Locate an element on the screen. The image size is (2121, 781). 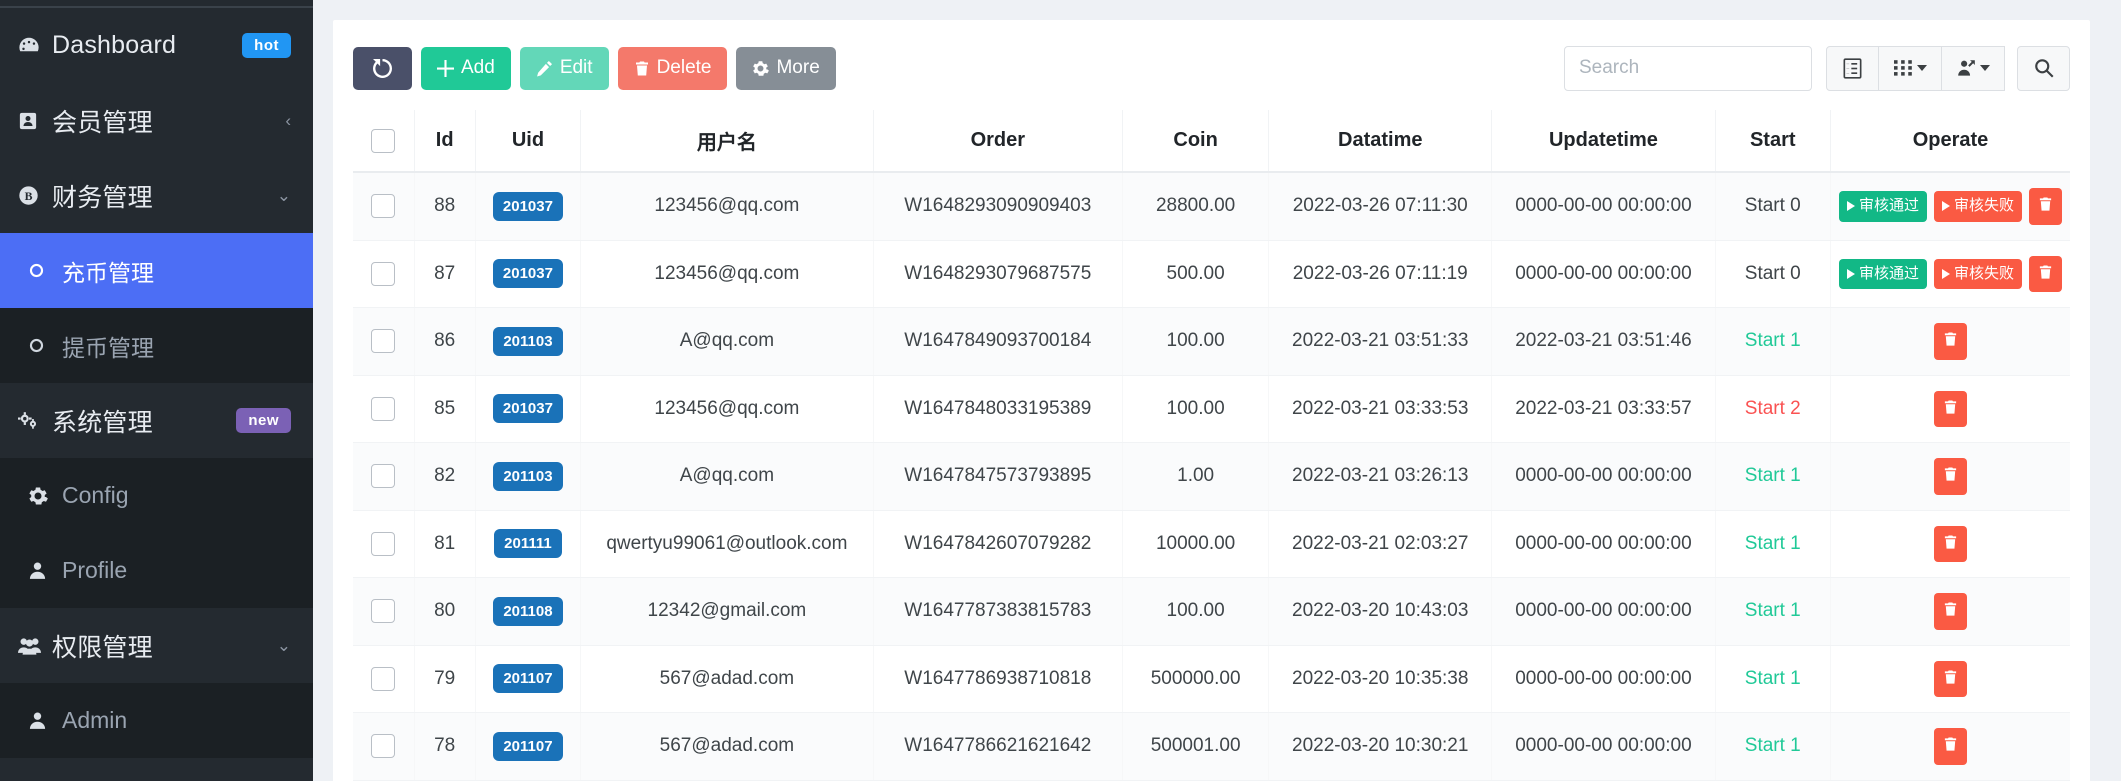
cell-order: W1647847573793895 is located at coordinates (998, 476).